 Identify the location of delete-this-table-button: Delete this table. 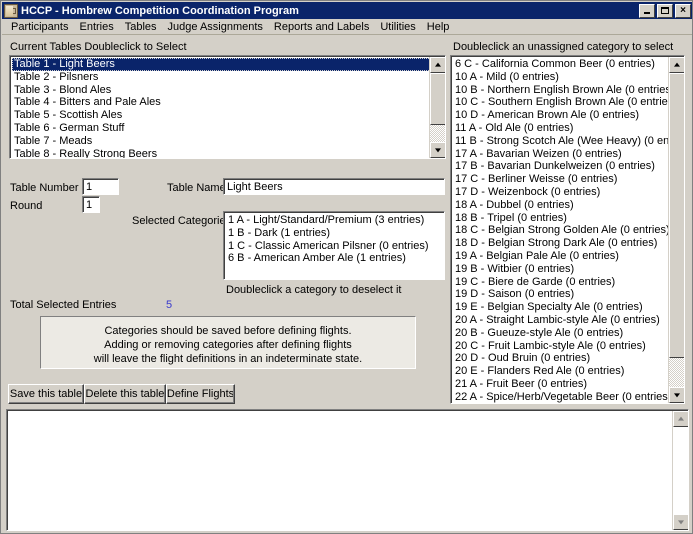
(125, 394).